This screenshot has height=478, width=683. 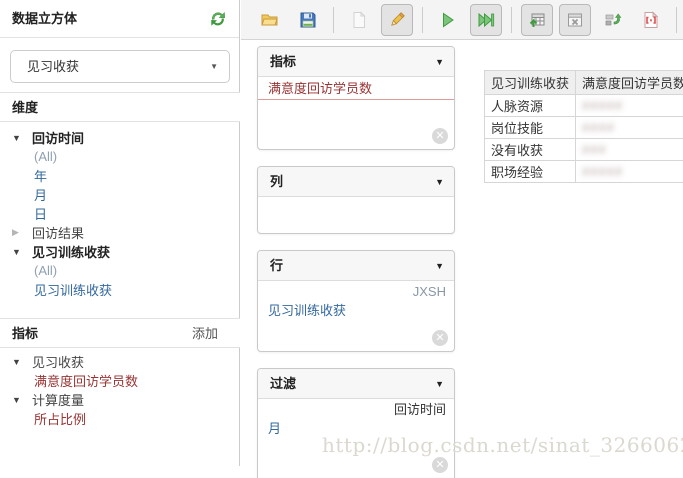 What do you see at coordinates (119, 19) in the screenshot?
I see `sidebar-title: 数据立方体` at bounding box center [119, 19].